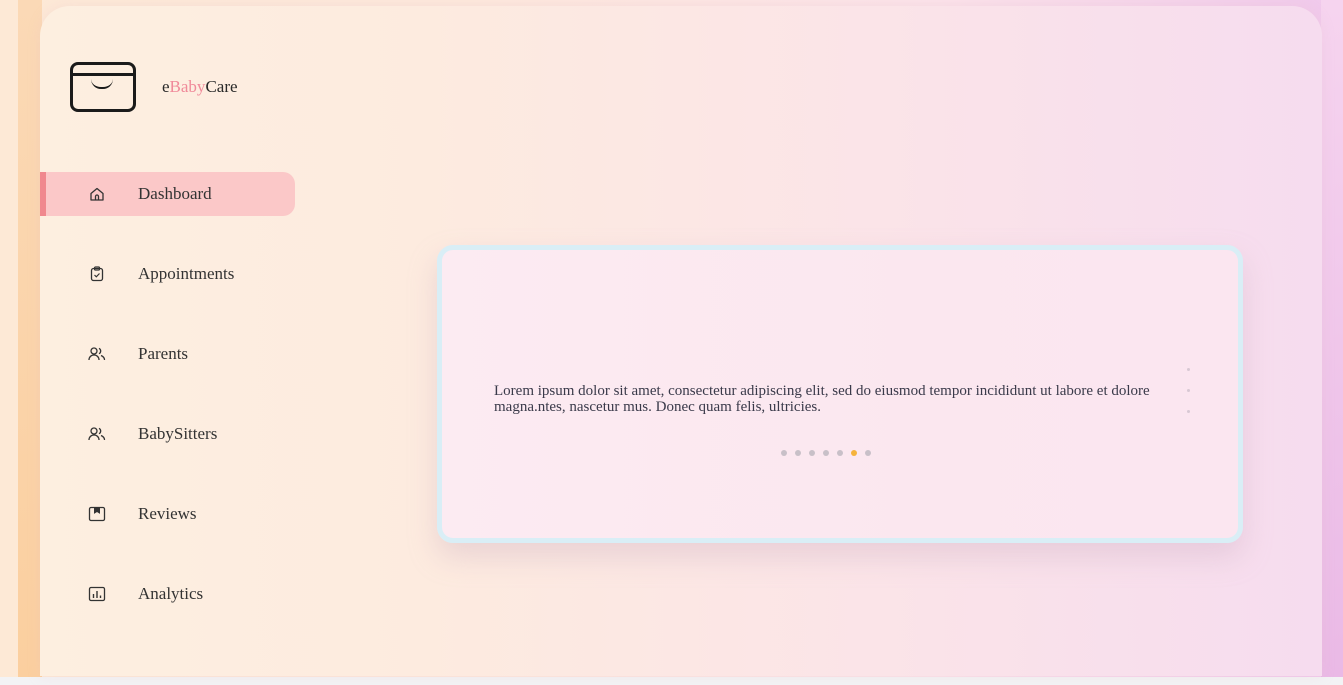 The width and height of the screenshot is (1343, 685). What do you see at coordinates (186, 273) in the screenshot?
I see `sidebar-item-label: Appointments` at bounding box center [186, 273].